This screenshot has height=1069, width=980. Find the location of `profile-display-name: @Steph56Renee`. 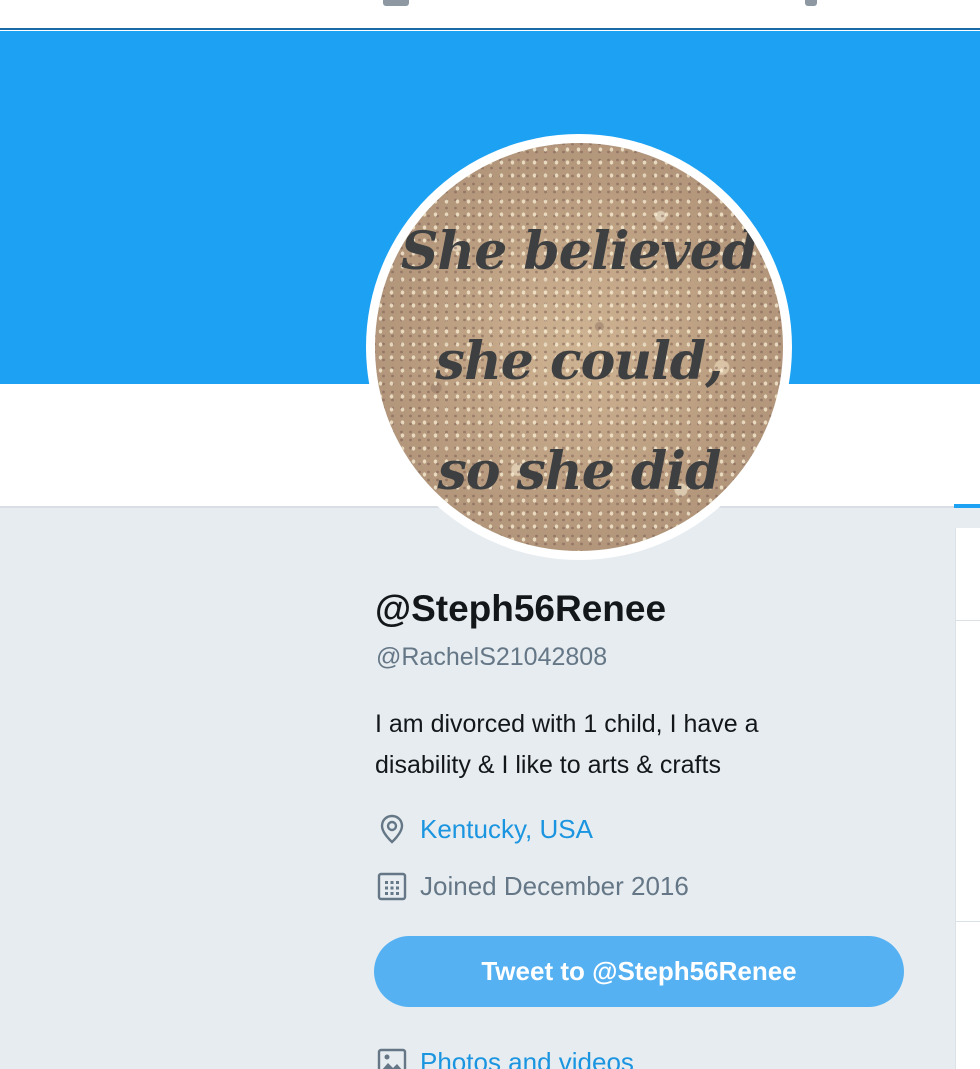

profile-display-name: @Steph56Renee is located at coordinates (520, 609).